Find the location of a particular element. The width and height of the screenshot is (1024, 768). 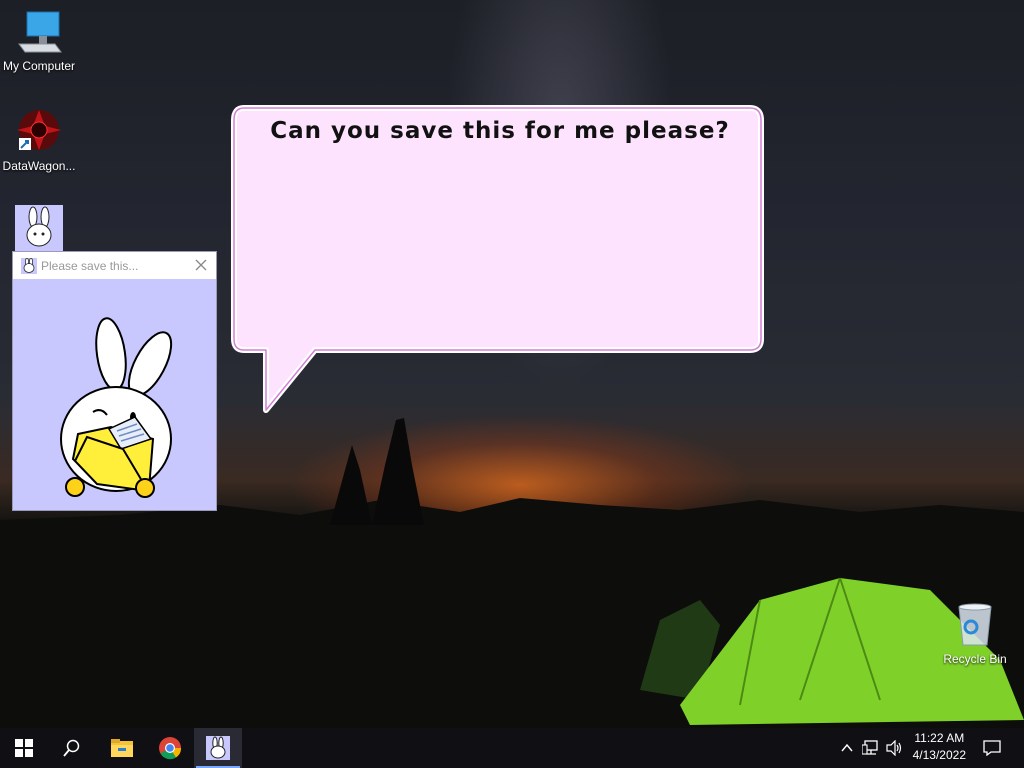

volume-icon is located at coordinates (895, 748).